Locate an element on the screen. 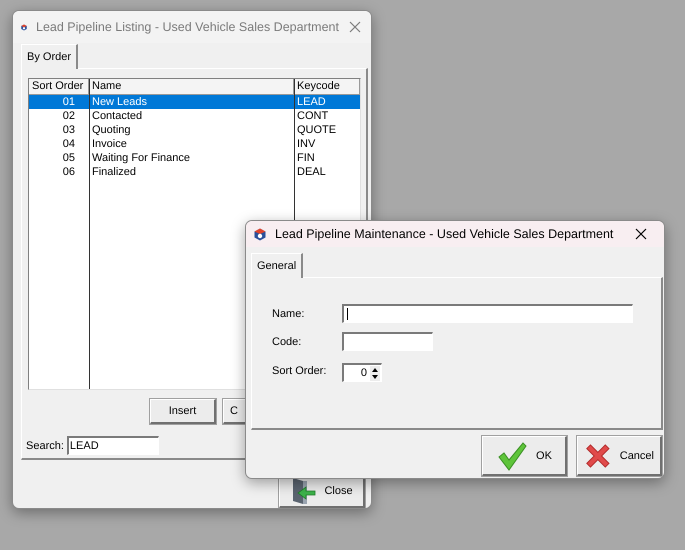  ok-button: OK is located at coordinates (524, 456).